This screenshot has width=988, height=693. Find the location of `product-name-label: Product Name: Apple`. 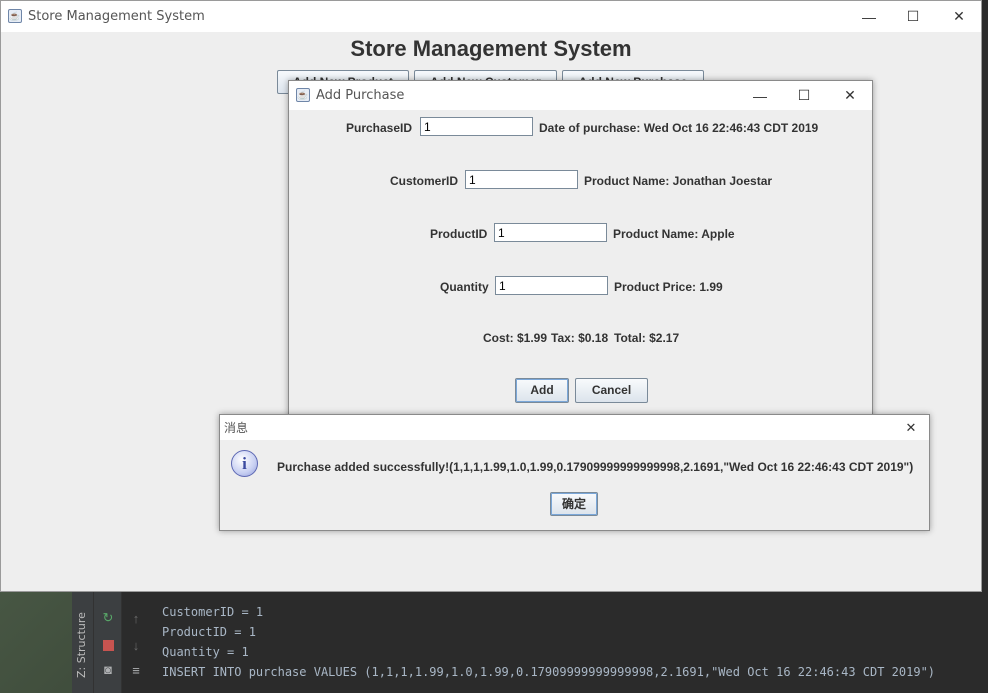

product-name-label: Product Name: Apple is located at coordinates (674, 234).